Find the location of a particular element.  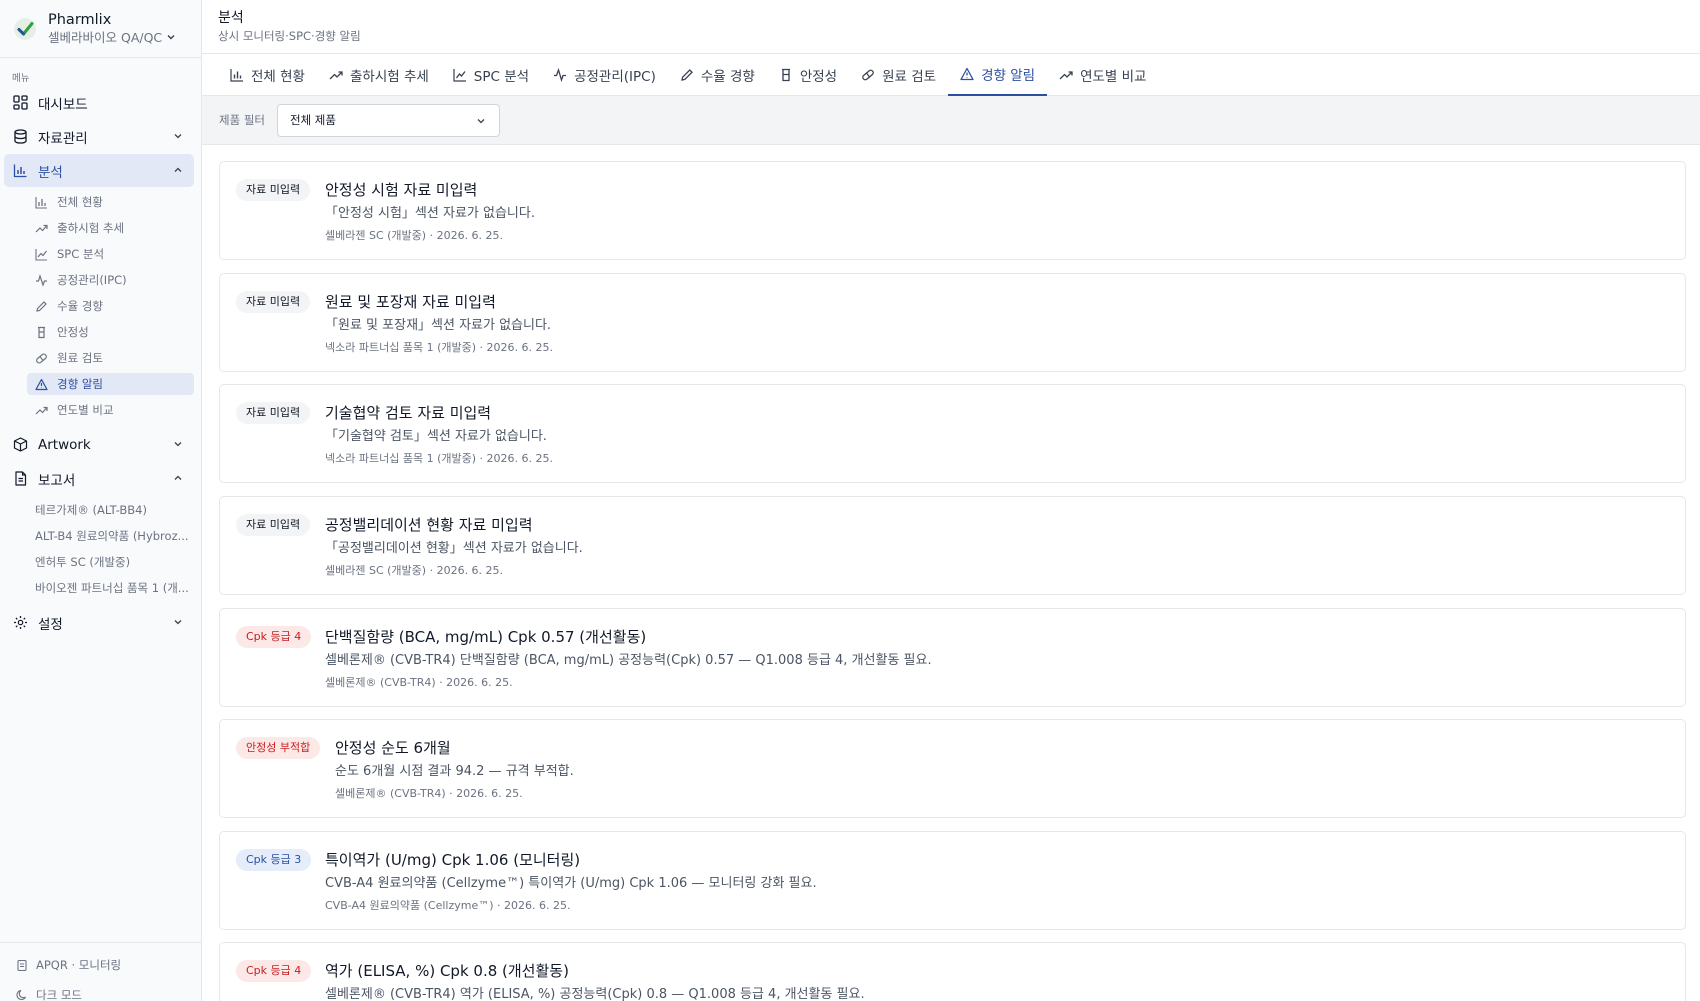

sidebar-item-label: 보고서 is located at coordinates (57, 480).